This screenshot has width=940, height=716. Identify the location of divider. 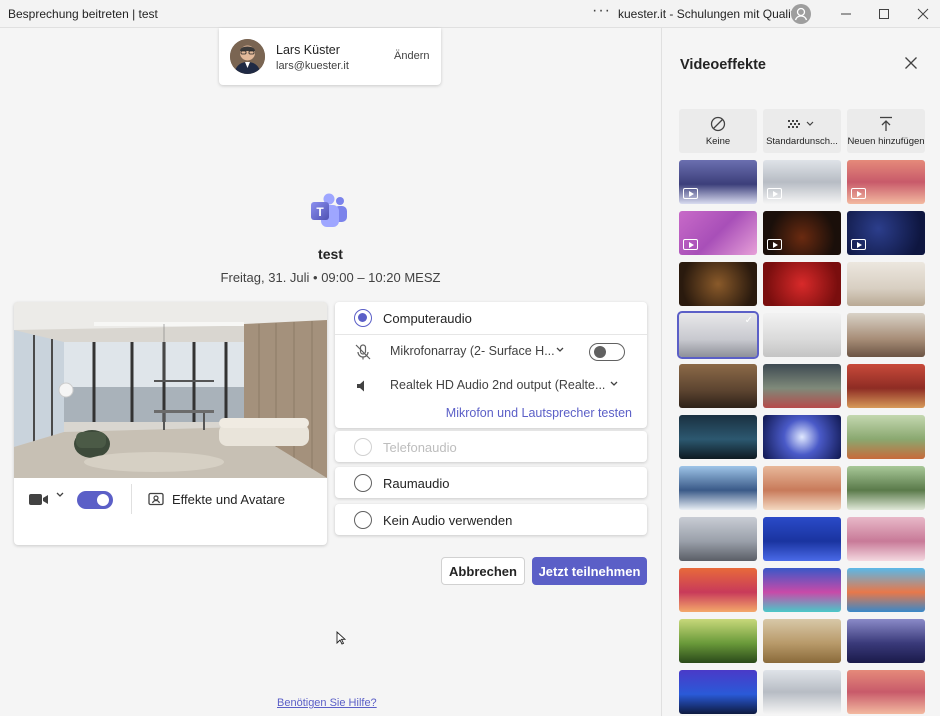
(131, 499).